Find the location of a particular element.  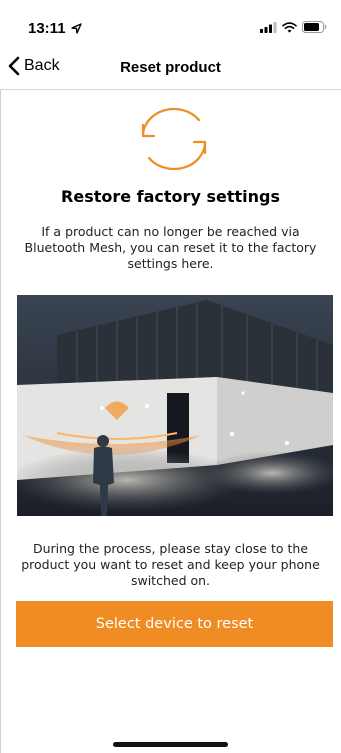

navigation-bar: Back Reset product is located at coordinates (170, 68).